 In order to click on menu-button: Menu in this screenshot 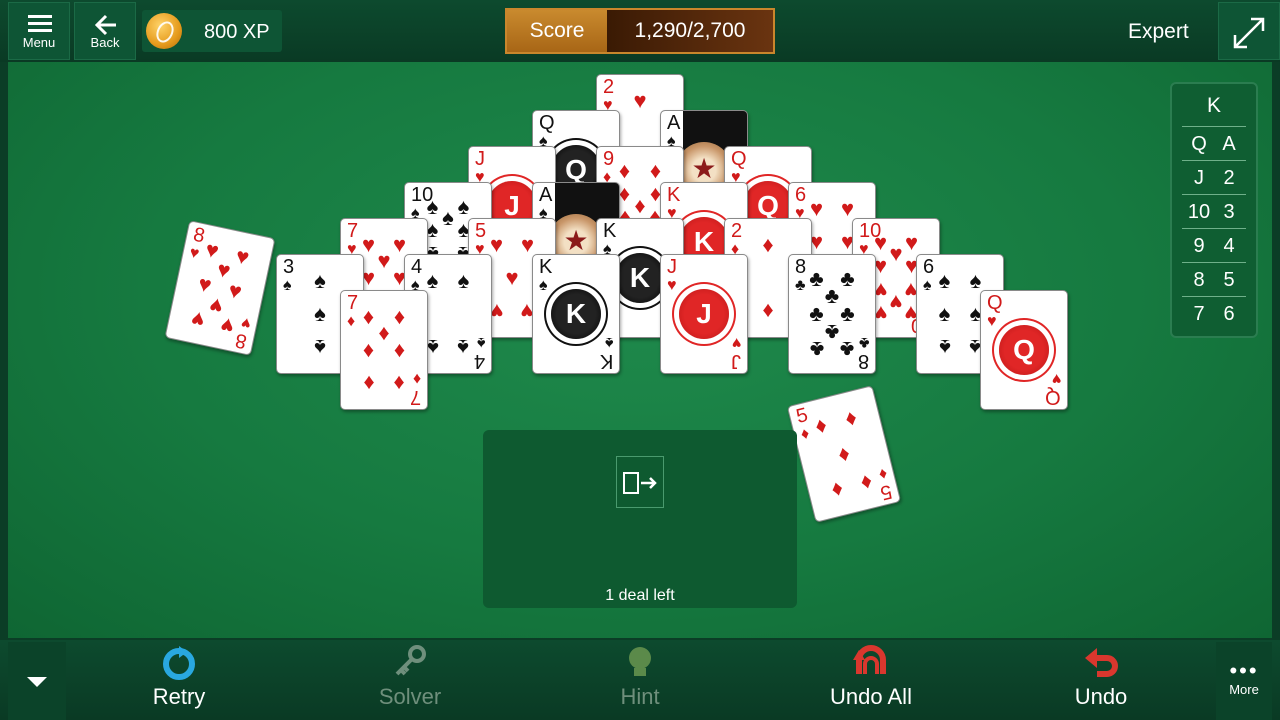, I will do `click(39, 31)`.